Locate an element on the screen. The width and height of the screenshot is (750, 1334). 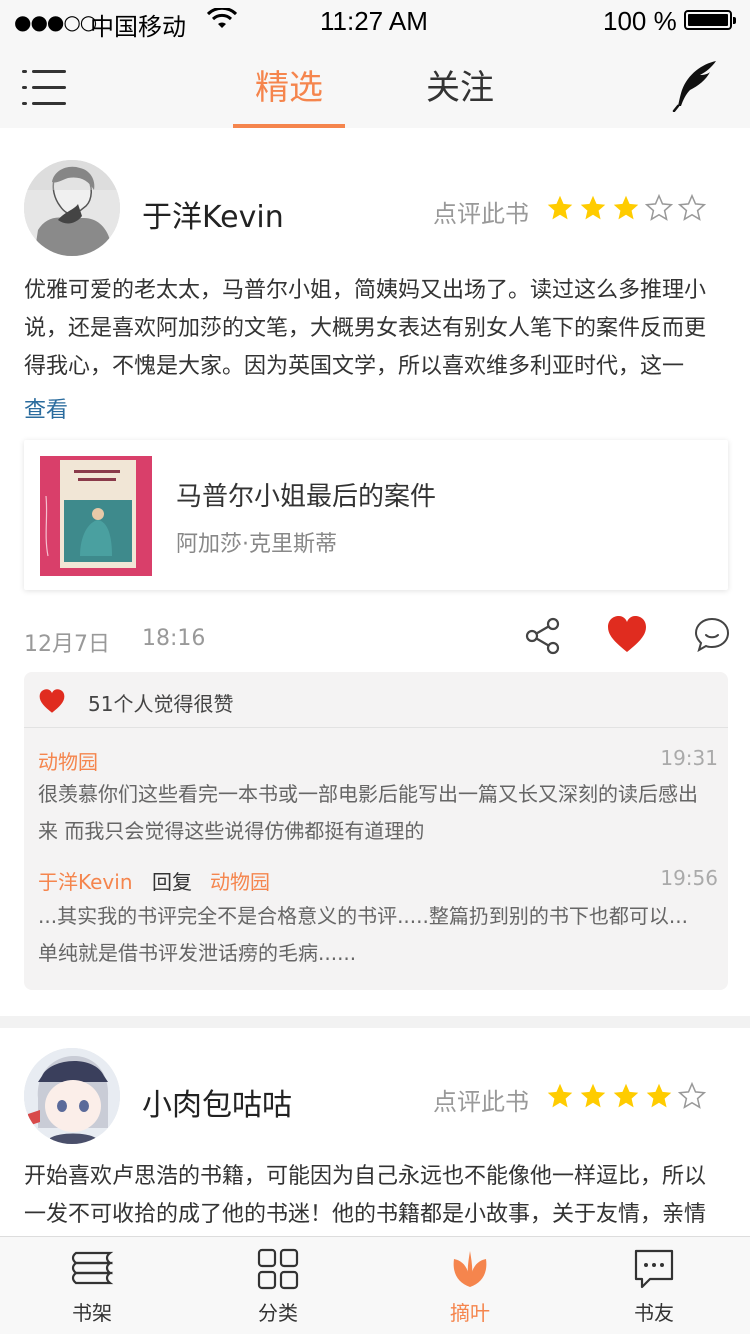
category-grid-icon is located at coordinates (278, 1269).